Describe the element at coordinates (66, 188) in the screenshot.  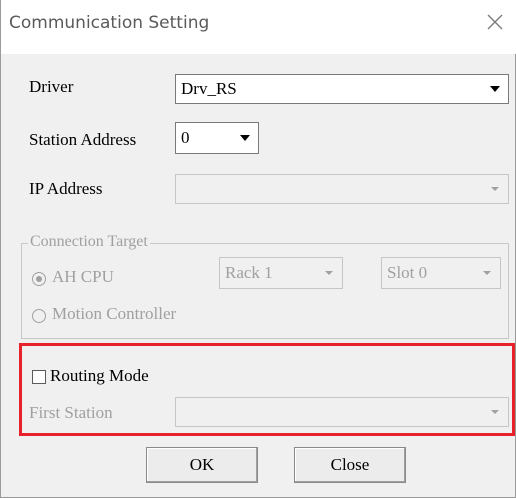
I see `ip-address-label: IP Address` at that location.